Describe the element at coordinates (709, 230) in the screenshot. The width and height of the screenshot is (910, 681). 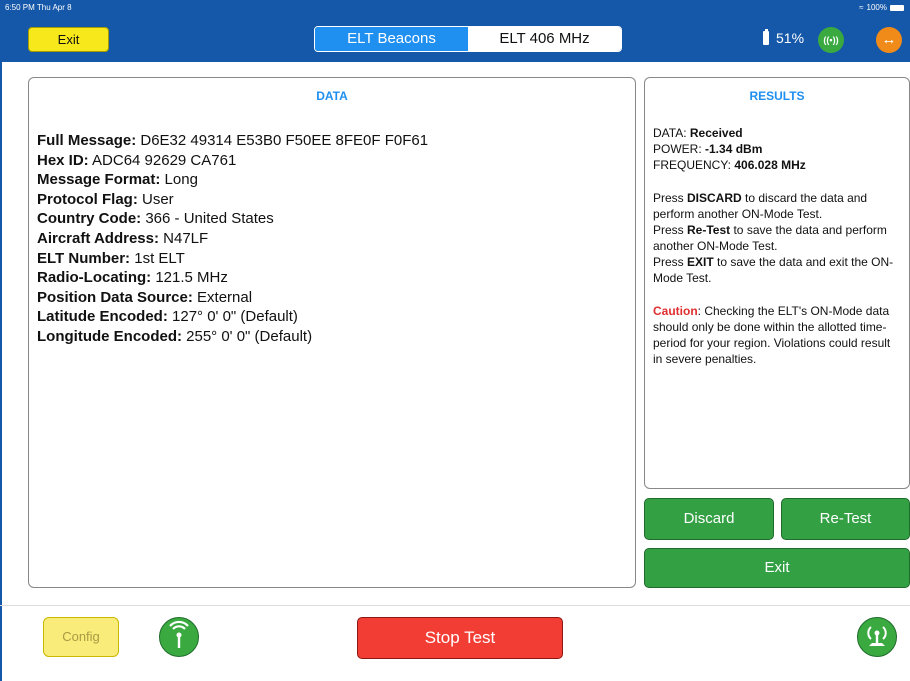
I see `instruction-retest-word: Re-Test` at that location.